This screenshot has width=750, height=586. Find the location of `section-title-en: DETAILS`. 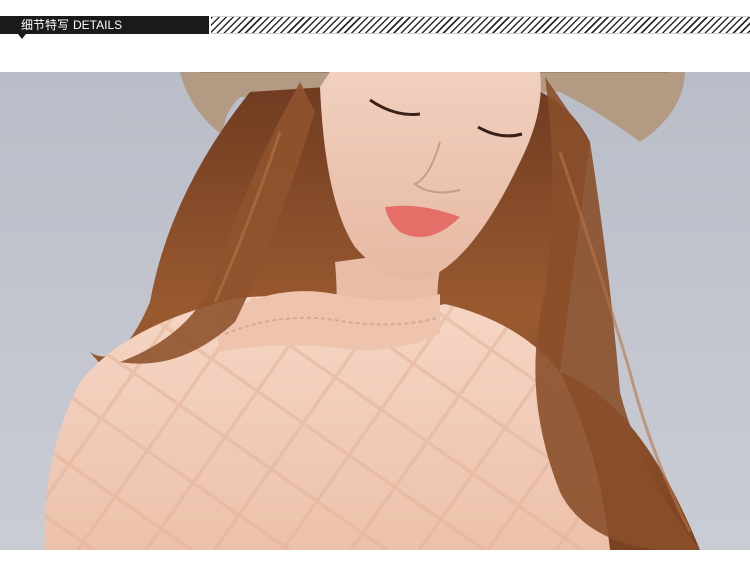

section-title-en: DETAILS is located at coordinates (98, 25).